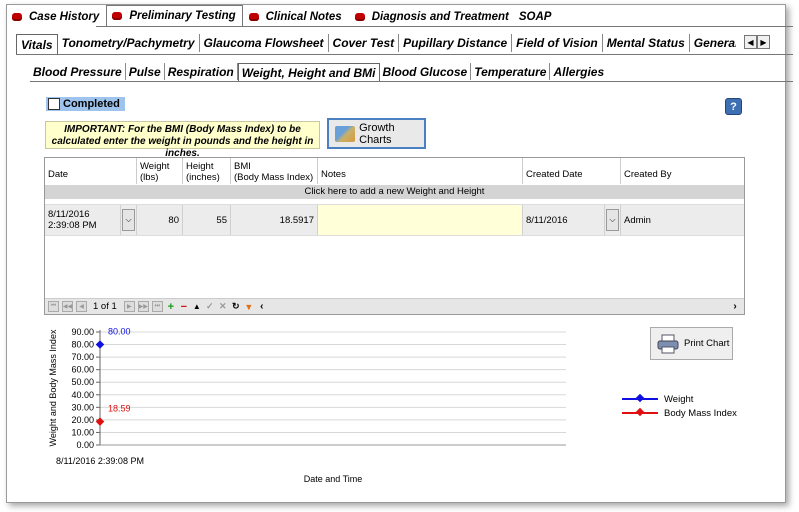 This screenshot has height=512, width=799. Describe the element at coordinates (432, 16) in the screenshot. I see `tab-diagnosis-and-treatment: Diagnosis and Treatment` at that location.